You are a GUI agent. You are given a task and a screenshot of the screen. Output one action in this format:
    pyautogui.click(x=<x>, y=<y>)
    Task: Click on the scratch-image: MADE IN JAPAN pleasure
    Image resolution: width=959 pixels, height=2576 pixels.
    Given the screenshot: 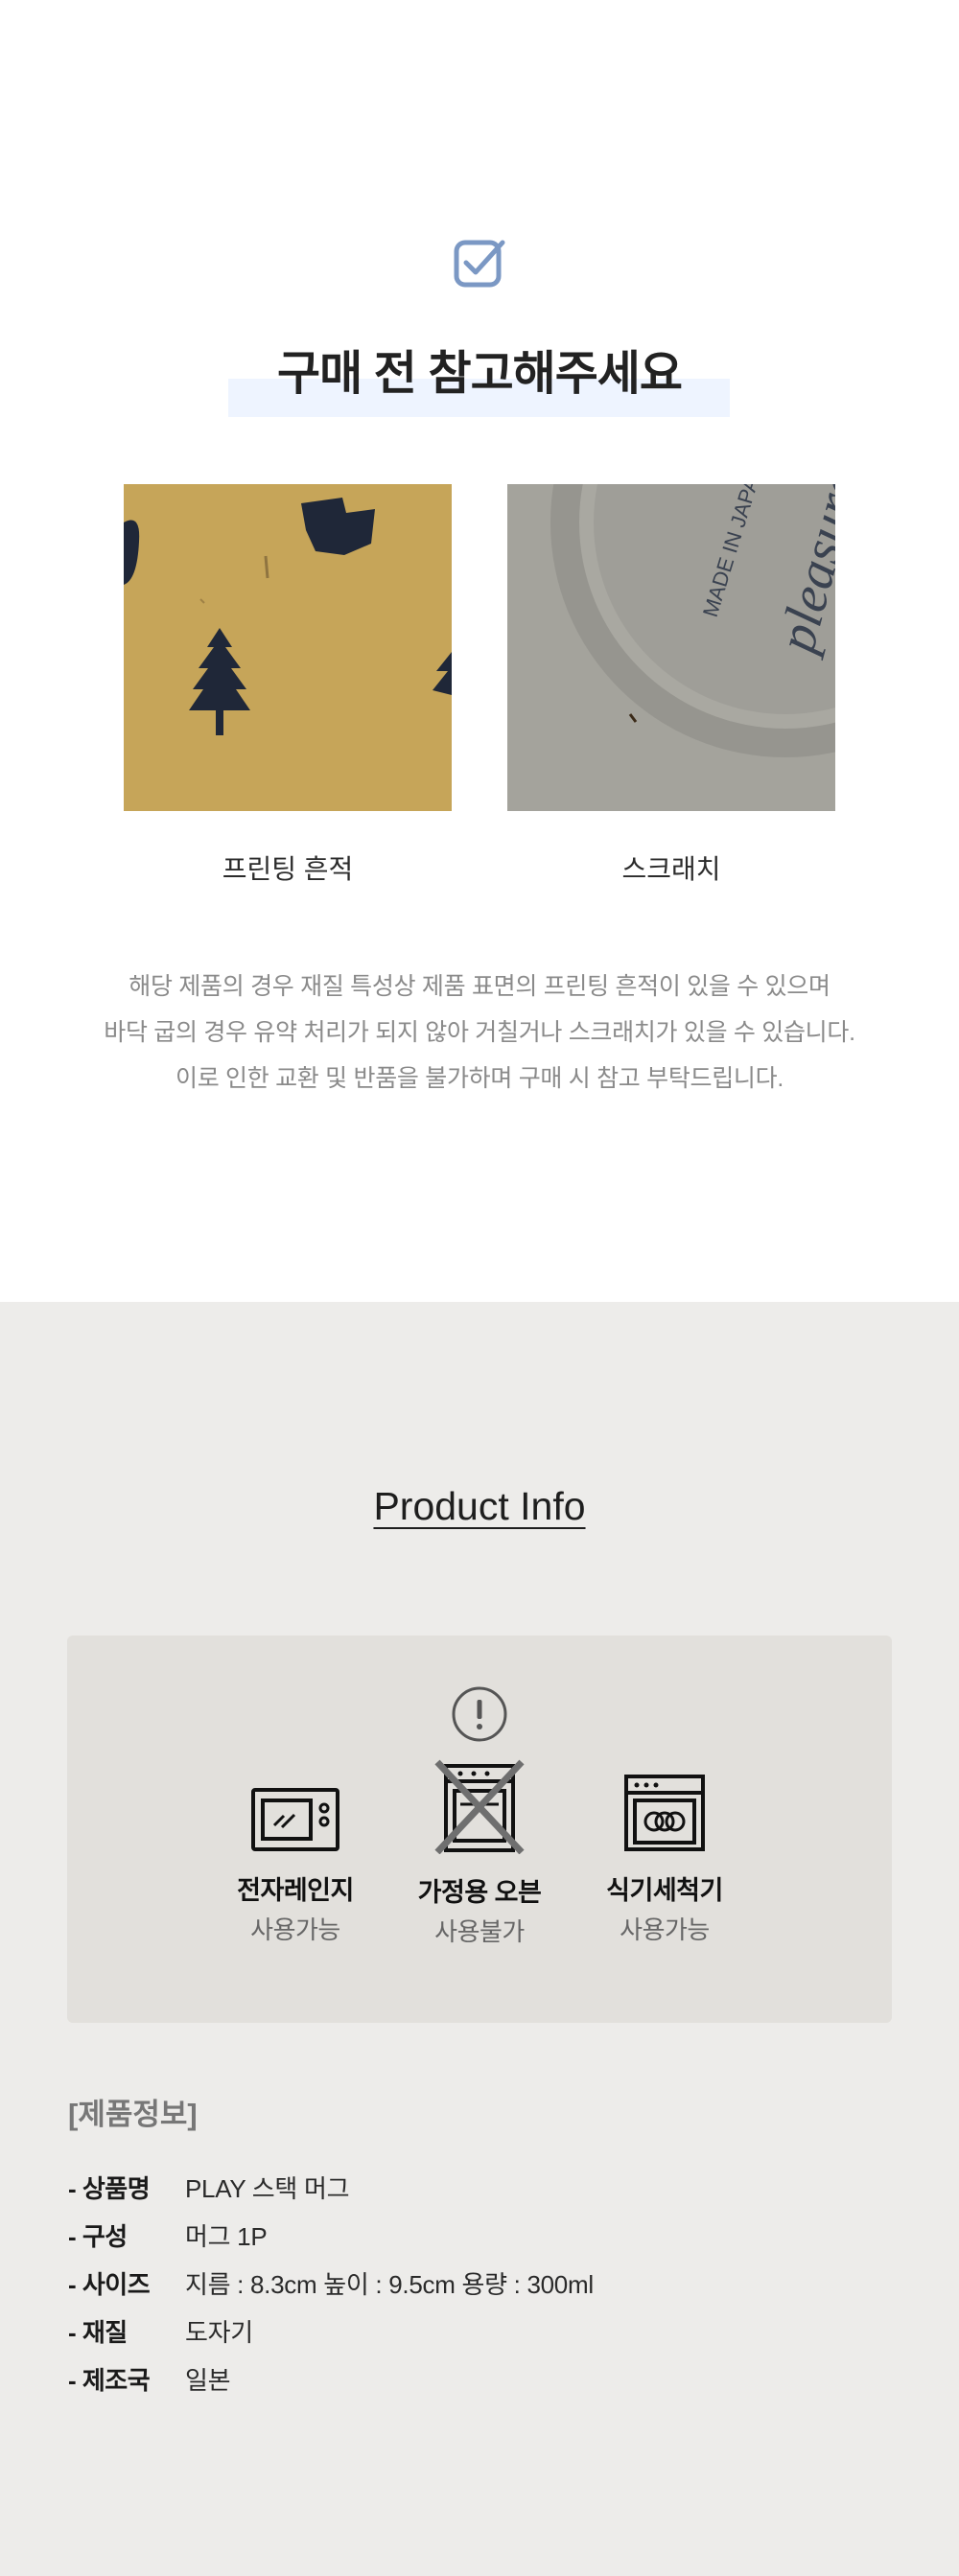 What is the action you would take?
    pyautogui.click(x=671, y=648)
    